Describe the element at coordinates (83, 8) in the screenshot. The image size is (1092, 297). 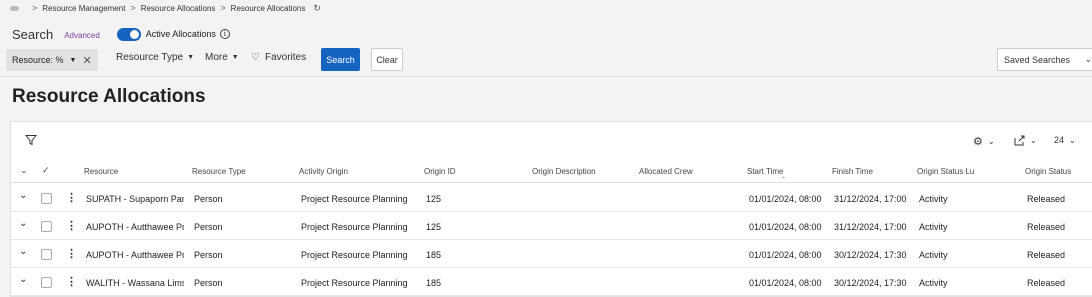
I see `breadcrumb-resource-management: Resource Management` at that location.